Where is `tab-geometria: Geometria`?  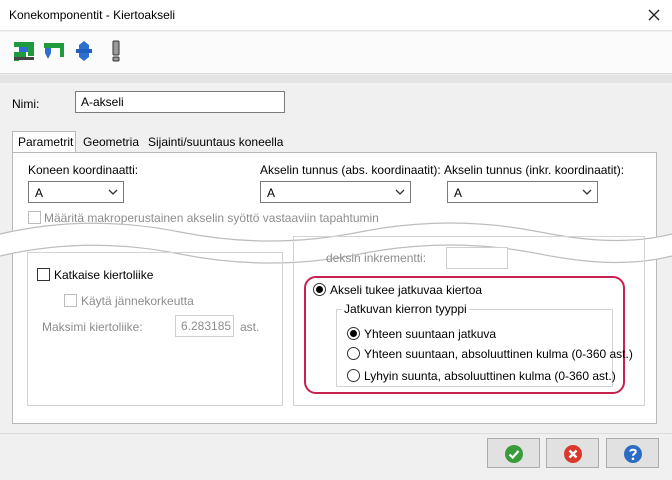 tab-geometria: Geometria is located at coordinates (111, 142).